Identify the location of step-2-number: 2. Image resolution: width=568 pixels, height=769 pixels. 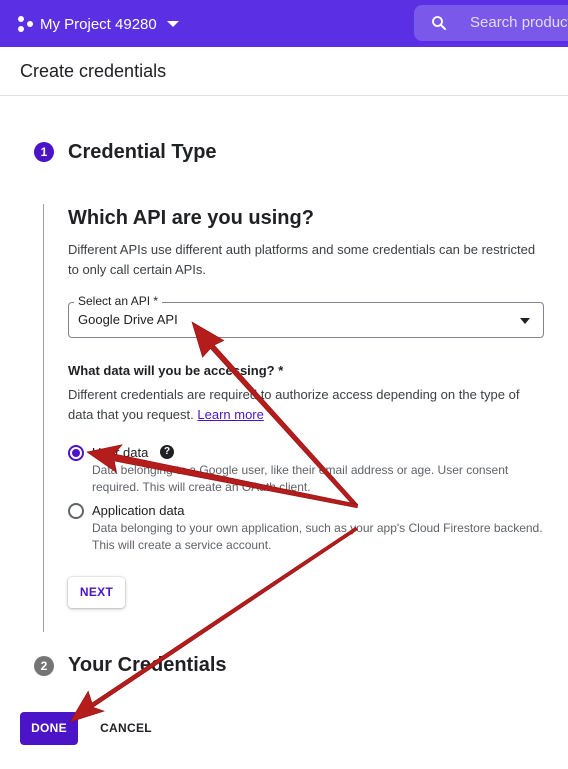
(44, 666).